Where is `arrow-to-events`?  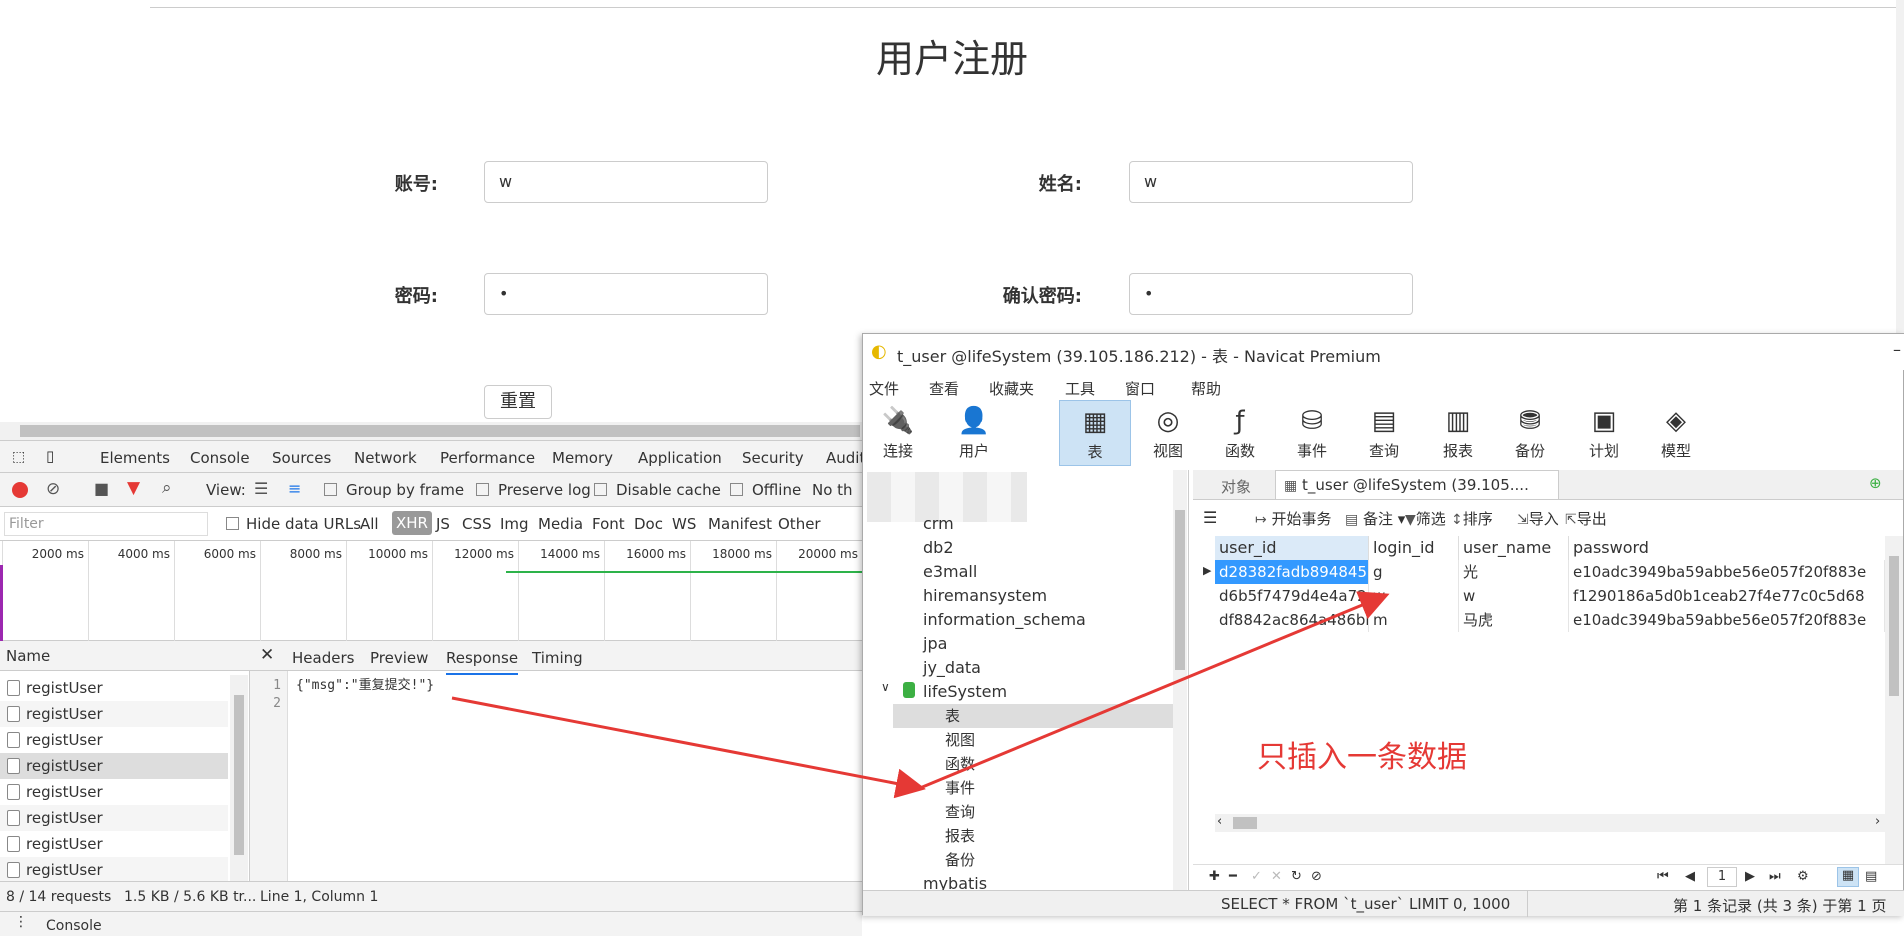
arrow-to-events is located at coordinates (688, 747).